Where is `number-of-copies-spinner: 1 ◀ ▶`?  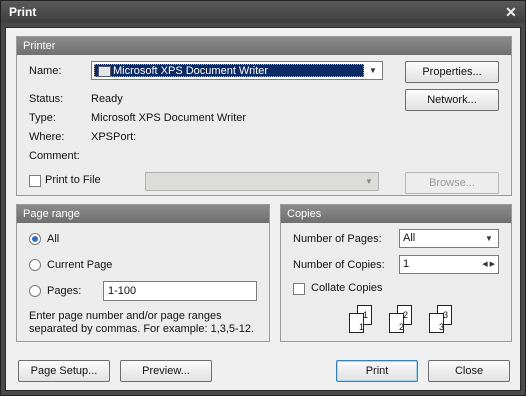
number-of-copies-spinner: 1 ◀ ▶ is located at coordinates (449, 264).